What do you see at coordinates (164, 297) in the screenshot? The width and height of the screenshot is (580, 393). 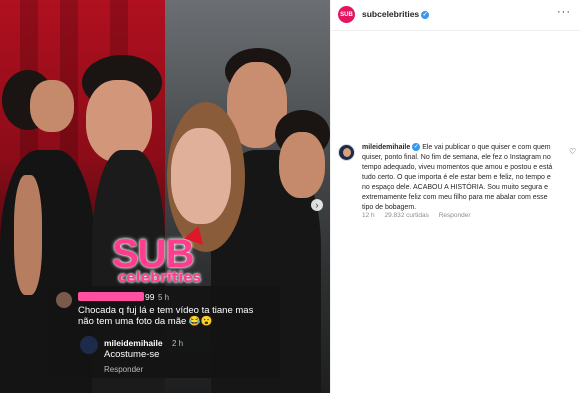 I see `comment-time: 5 h` at bounding box center [164, 297].